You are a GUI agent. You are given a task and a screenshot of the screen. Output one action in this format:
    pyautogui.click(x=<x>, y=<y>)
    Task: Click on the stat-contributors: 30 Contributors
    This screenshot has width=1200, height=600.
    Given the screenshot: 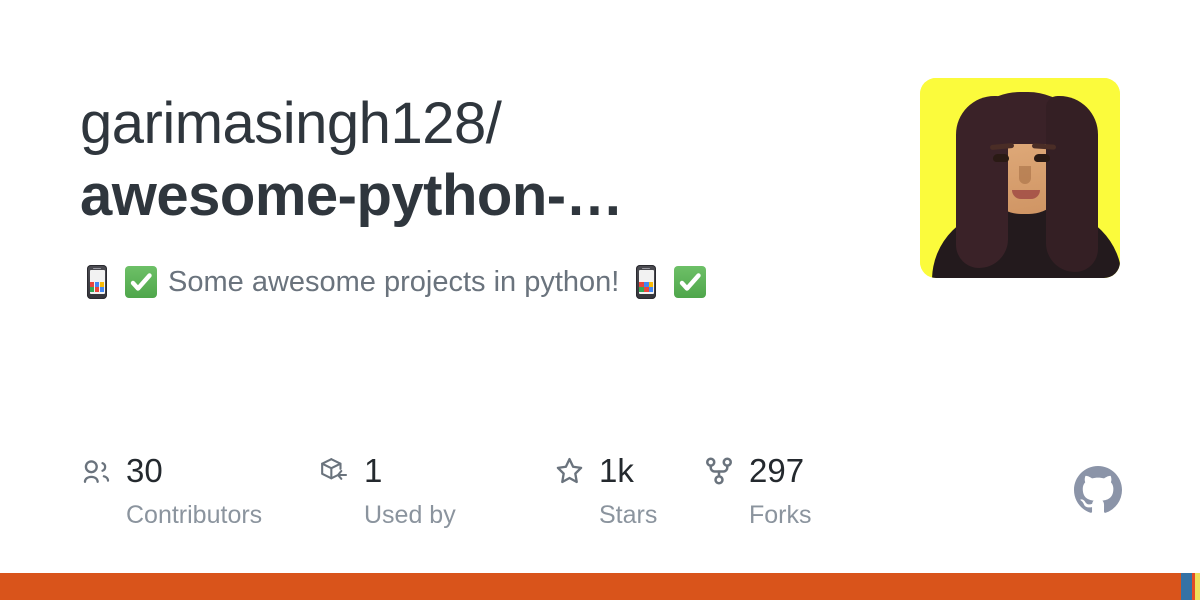 What is the action you would take?
    pyautogui.click(x=199, y=492)
    